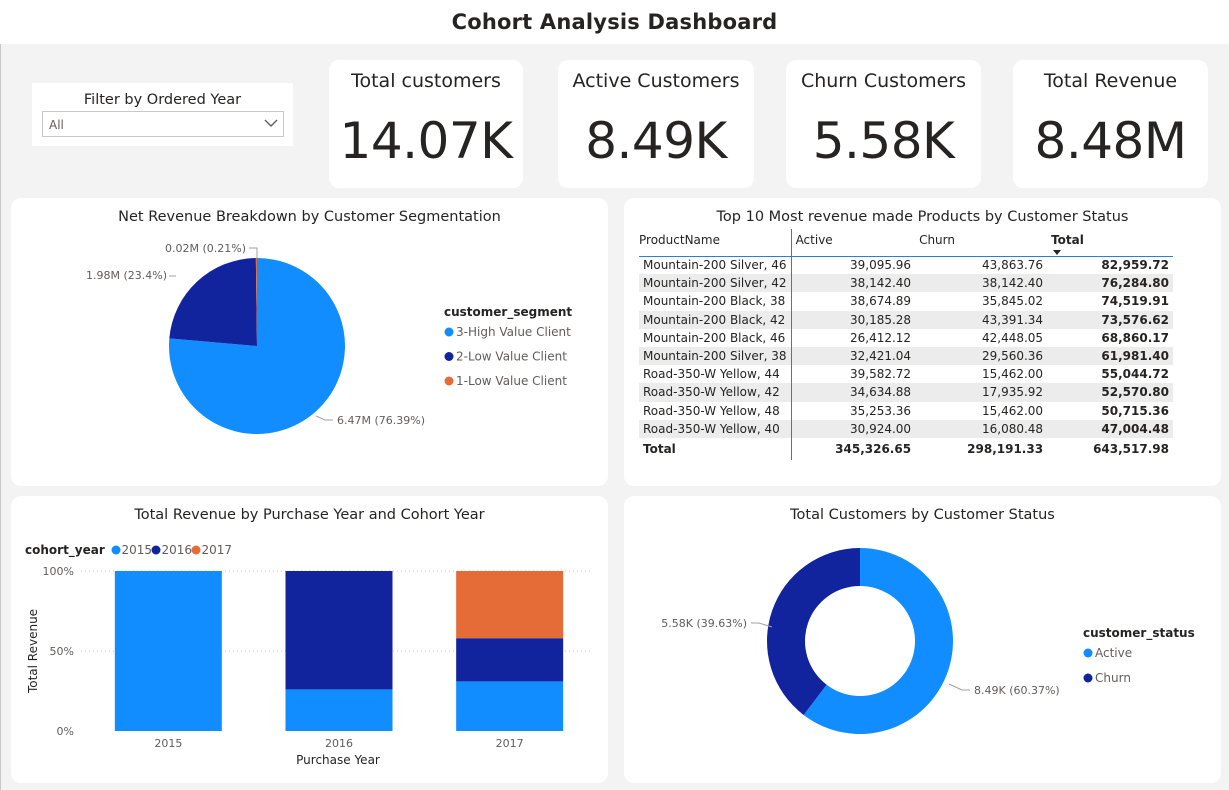 This screenshot has width=1229, height=790. I want to click on cell-product-name: Road-350-W Yellow, 44, so click(715, 374).